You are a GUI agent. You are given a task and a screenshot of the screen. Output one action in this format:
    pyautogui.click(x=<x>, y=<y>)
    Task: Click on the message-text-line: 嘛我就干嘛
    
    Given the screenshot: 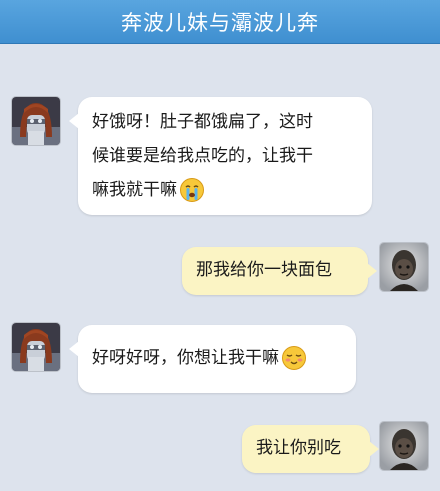 What is the action you would take?
    pyautogui.click(x=134, y=190)
    